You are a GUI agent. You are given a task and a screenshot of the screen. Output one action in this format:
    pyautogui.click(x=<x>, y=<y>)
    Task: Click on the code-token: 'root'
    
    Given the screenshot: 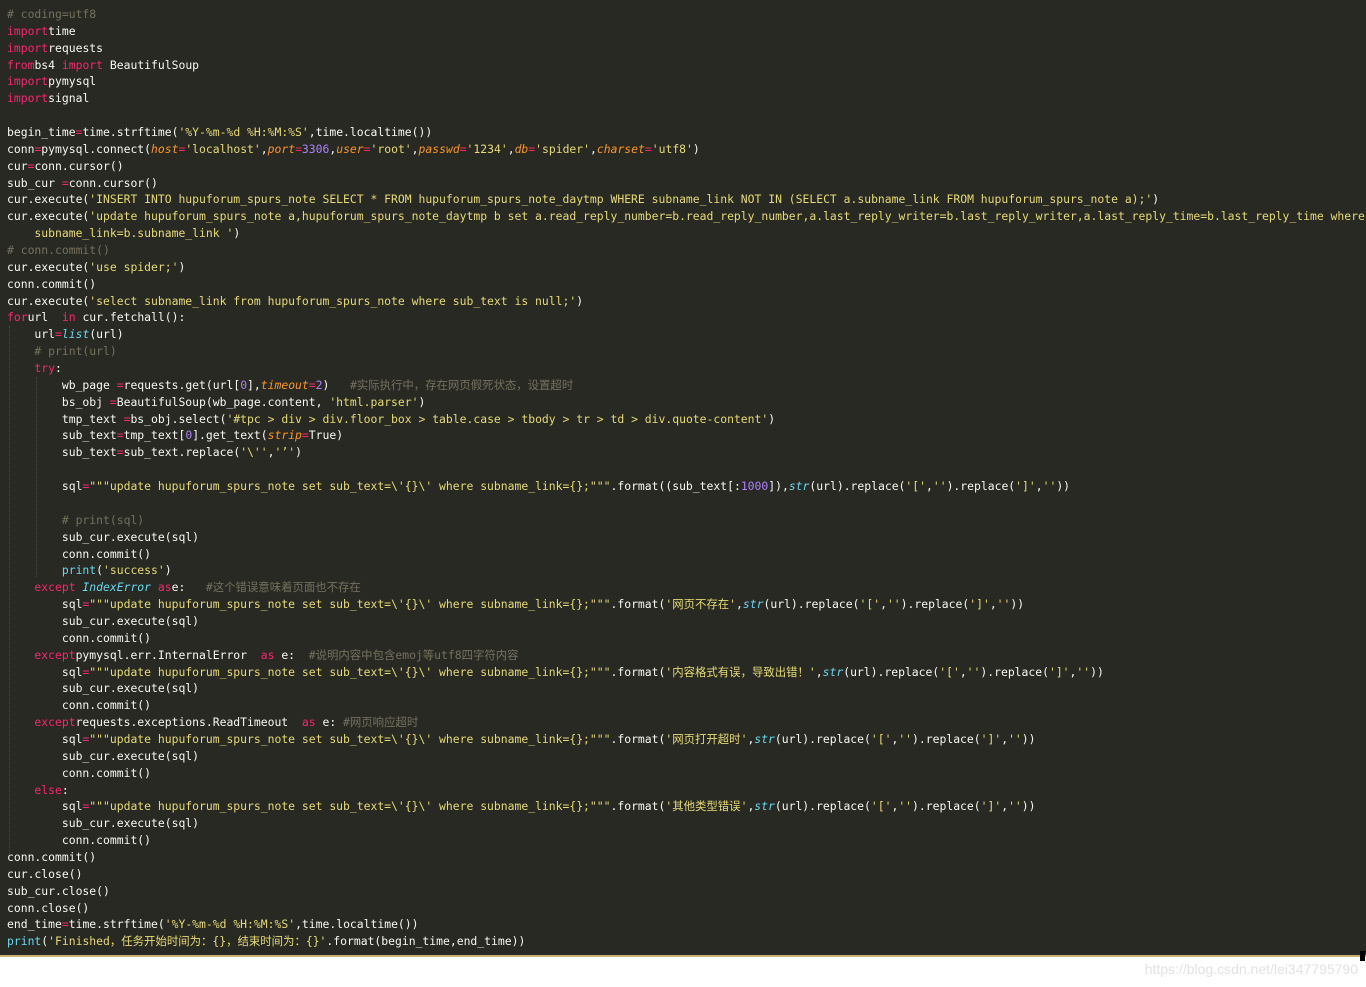 What is the action you would take?
    pyautogui.click(x=391, y=148)
    